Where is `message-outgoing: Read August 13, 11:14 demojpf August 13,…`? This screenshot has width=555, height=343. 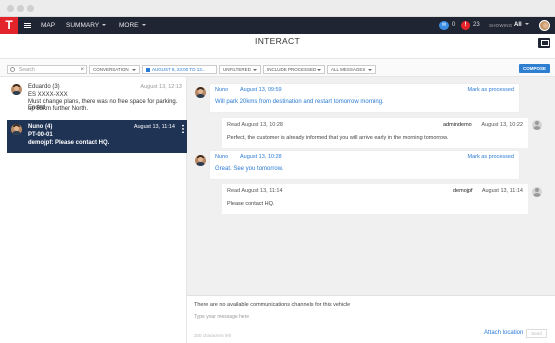 message-outgoing: Read August 13, 11:14 demojpf August 13,… is located at coordinates (375, 199).